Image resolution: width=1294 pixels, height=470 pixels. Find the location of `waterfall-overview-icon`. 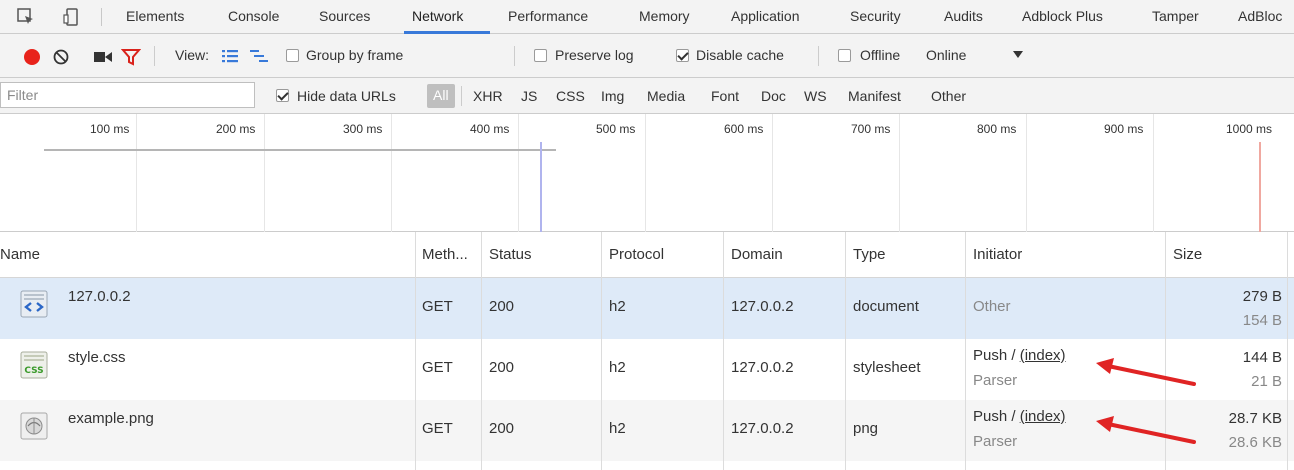

waterfall-overview-icon is located at coordinates (259, 56).